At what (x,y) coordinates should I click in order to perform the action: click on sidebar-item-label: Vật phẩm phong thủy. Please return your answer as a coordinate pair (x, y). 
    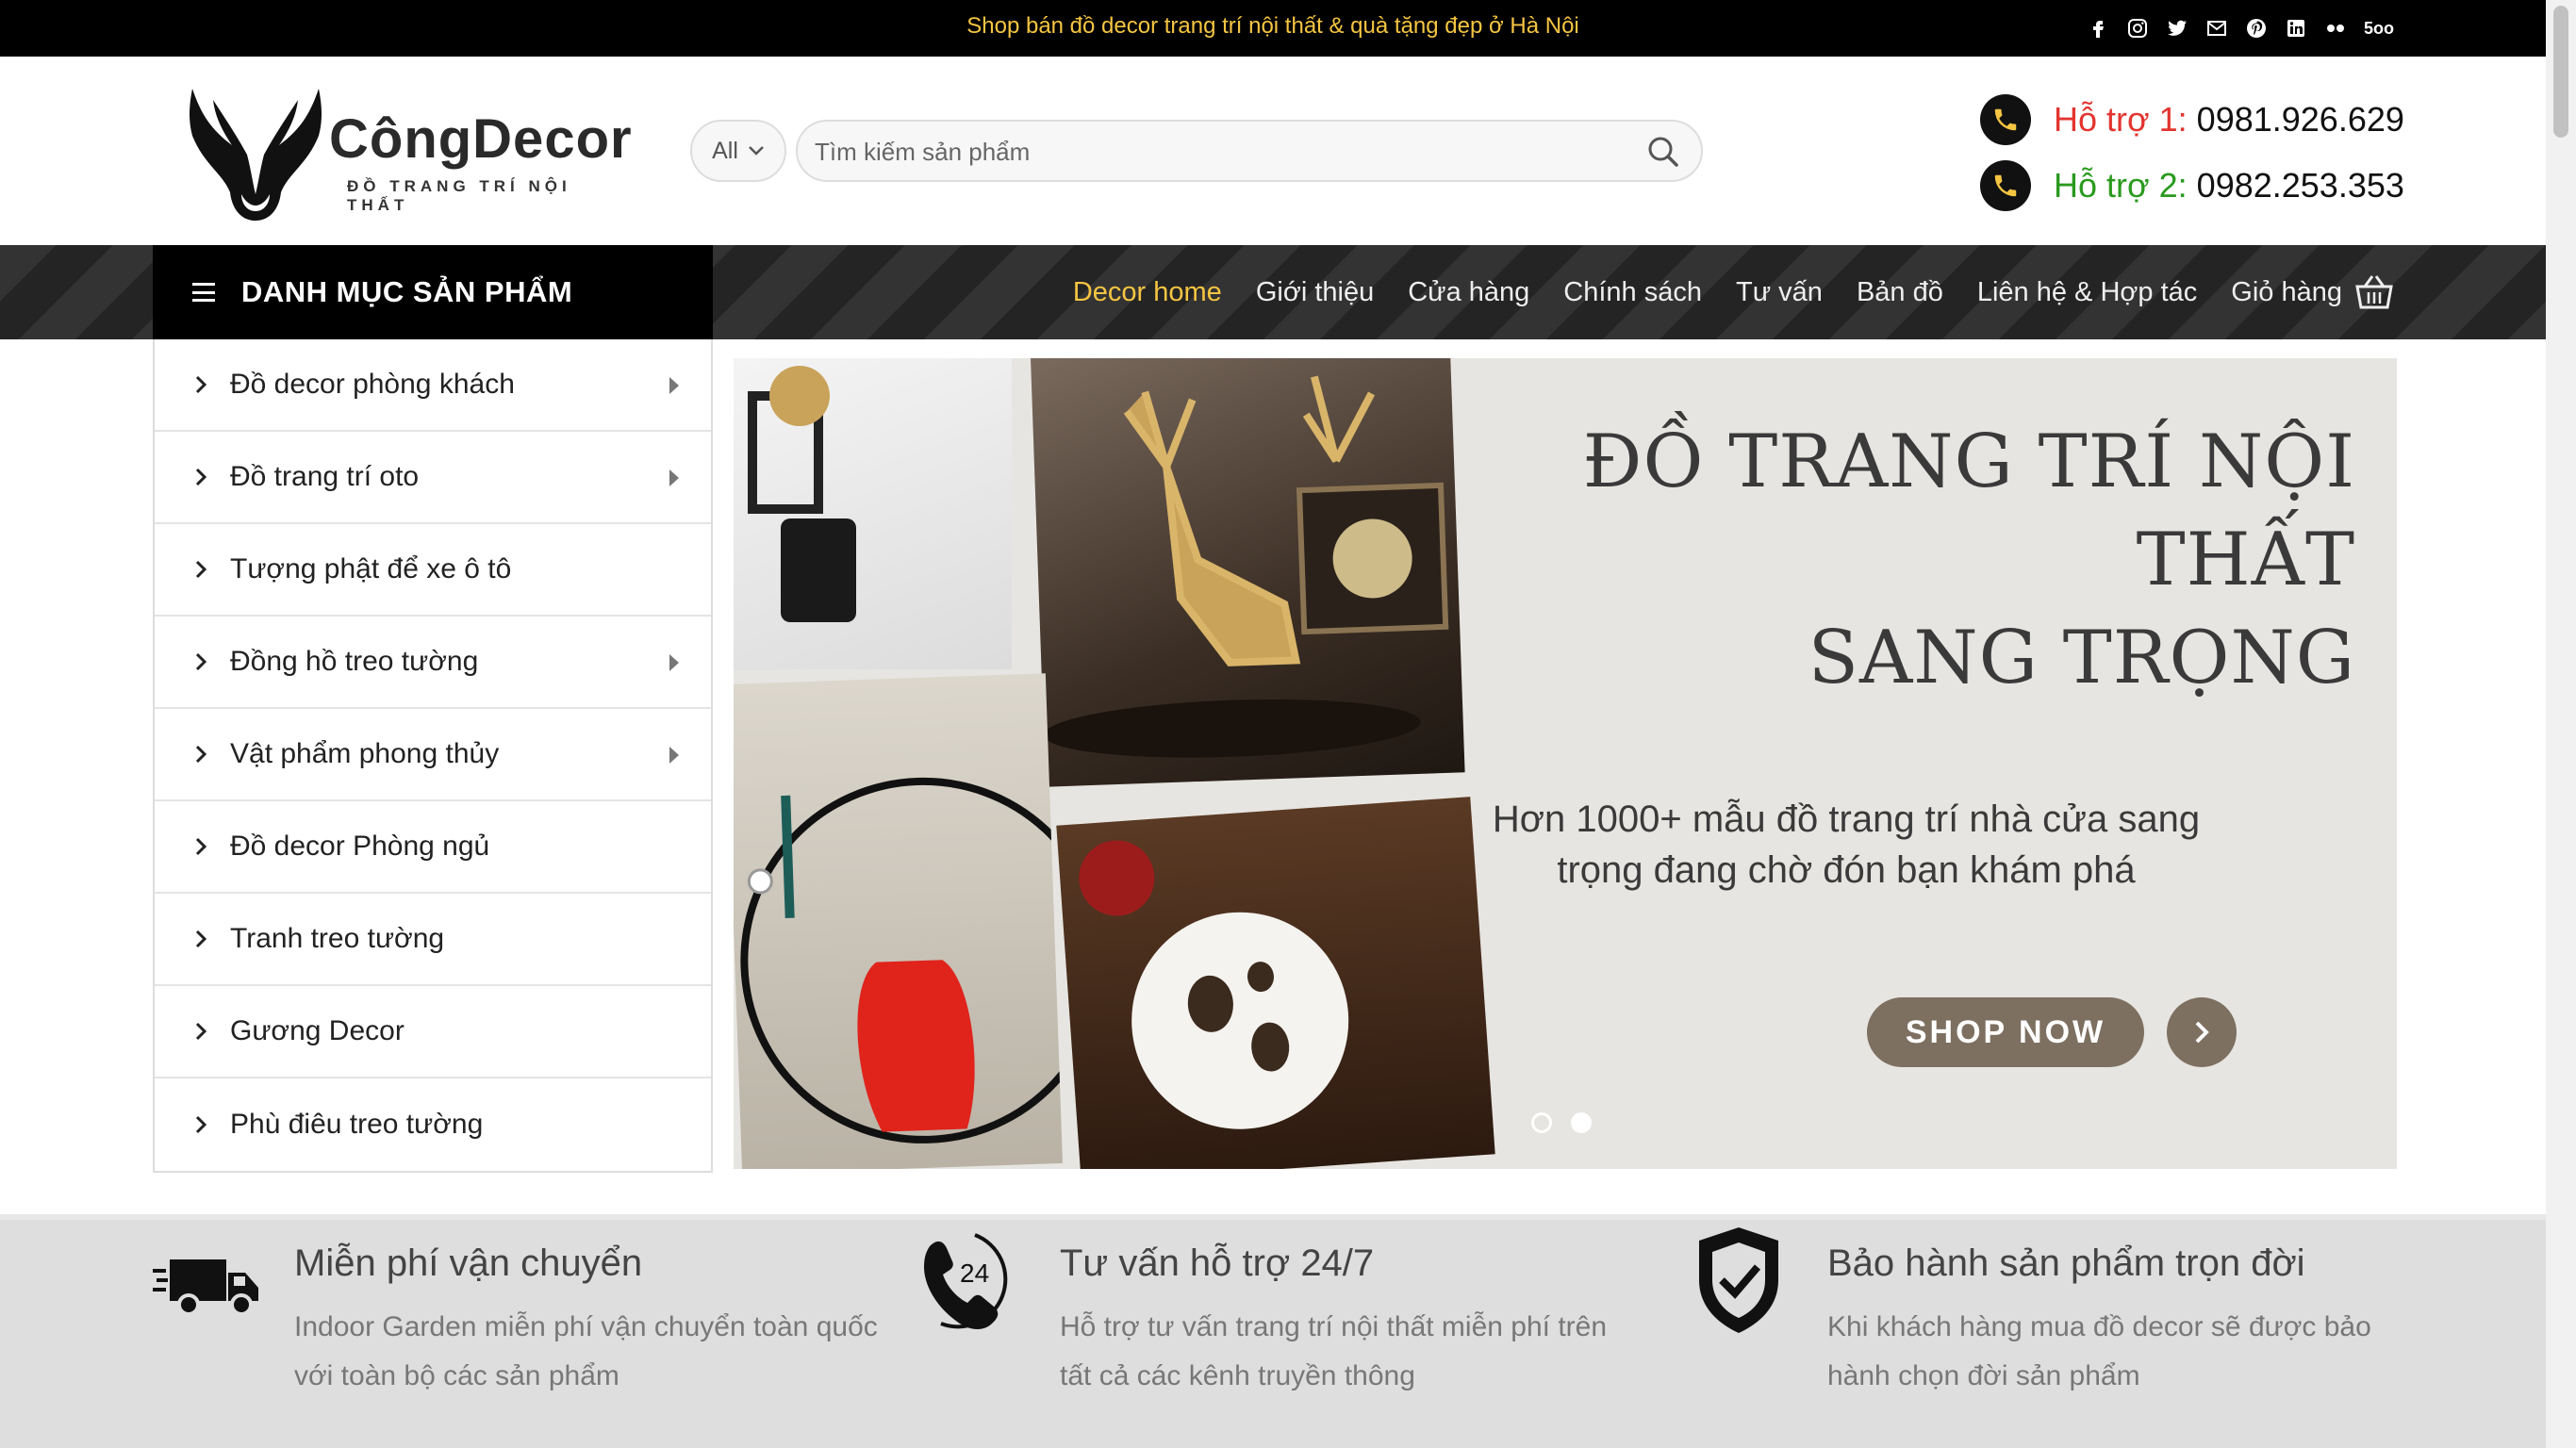
    Looking at the image, I should click on (365, 753).